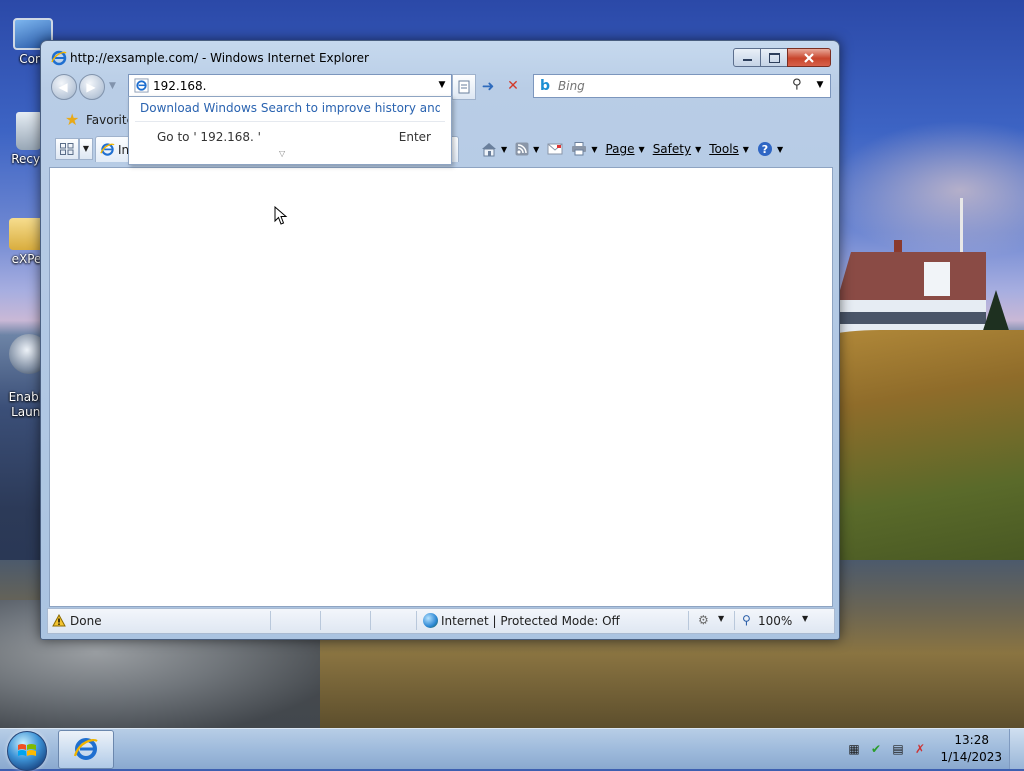 The image size is (1024, 771). Describe the element at coordinates (775, 621) in the screenshot. I see `zoom-level: 100%` at that location.